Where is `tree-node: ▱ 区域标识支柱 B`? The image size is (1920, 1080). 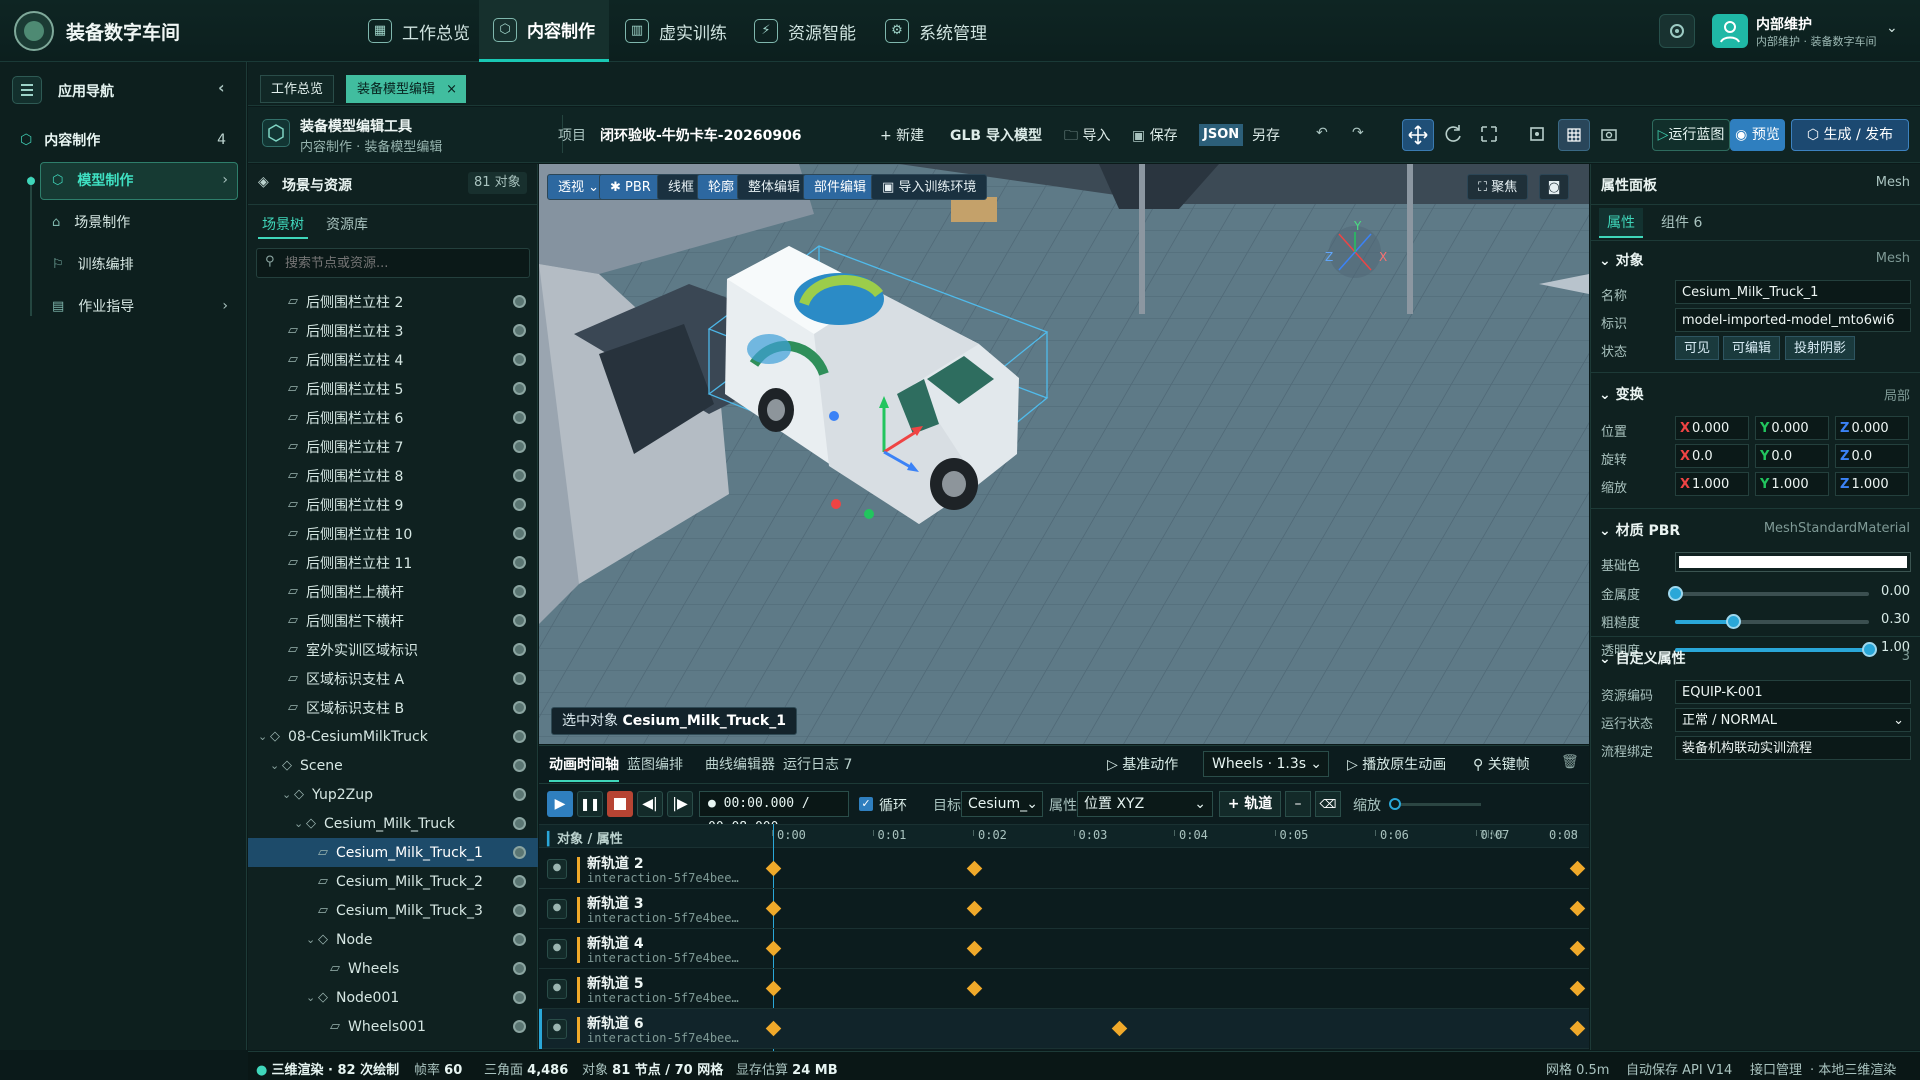
tree-node: ▱ 区域标识支柱 B is located at coordinates (393, 707).